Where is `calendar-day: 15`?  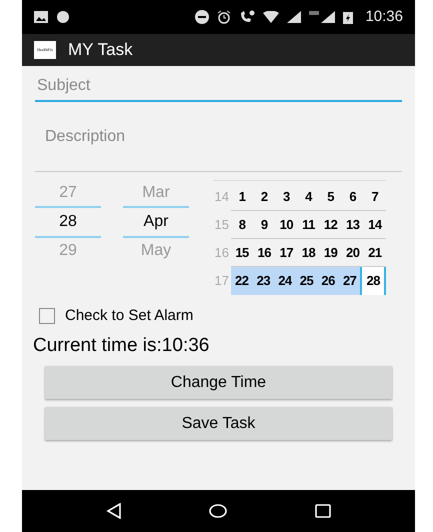
calendar-day: 15 is located at coordinates (242, 252).